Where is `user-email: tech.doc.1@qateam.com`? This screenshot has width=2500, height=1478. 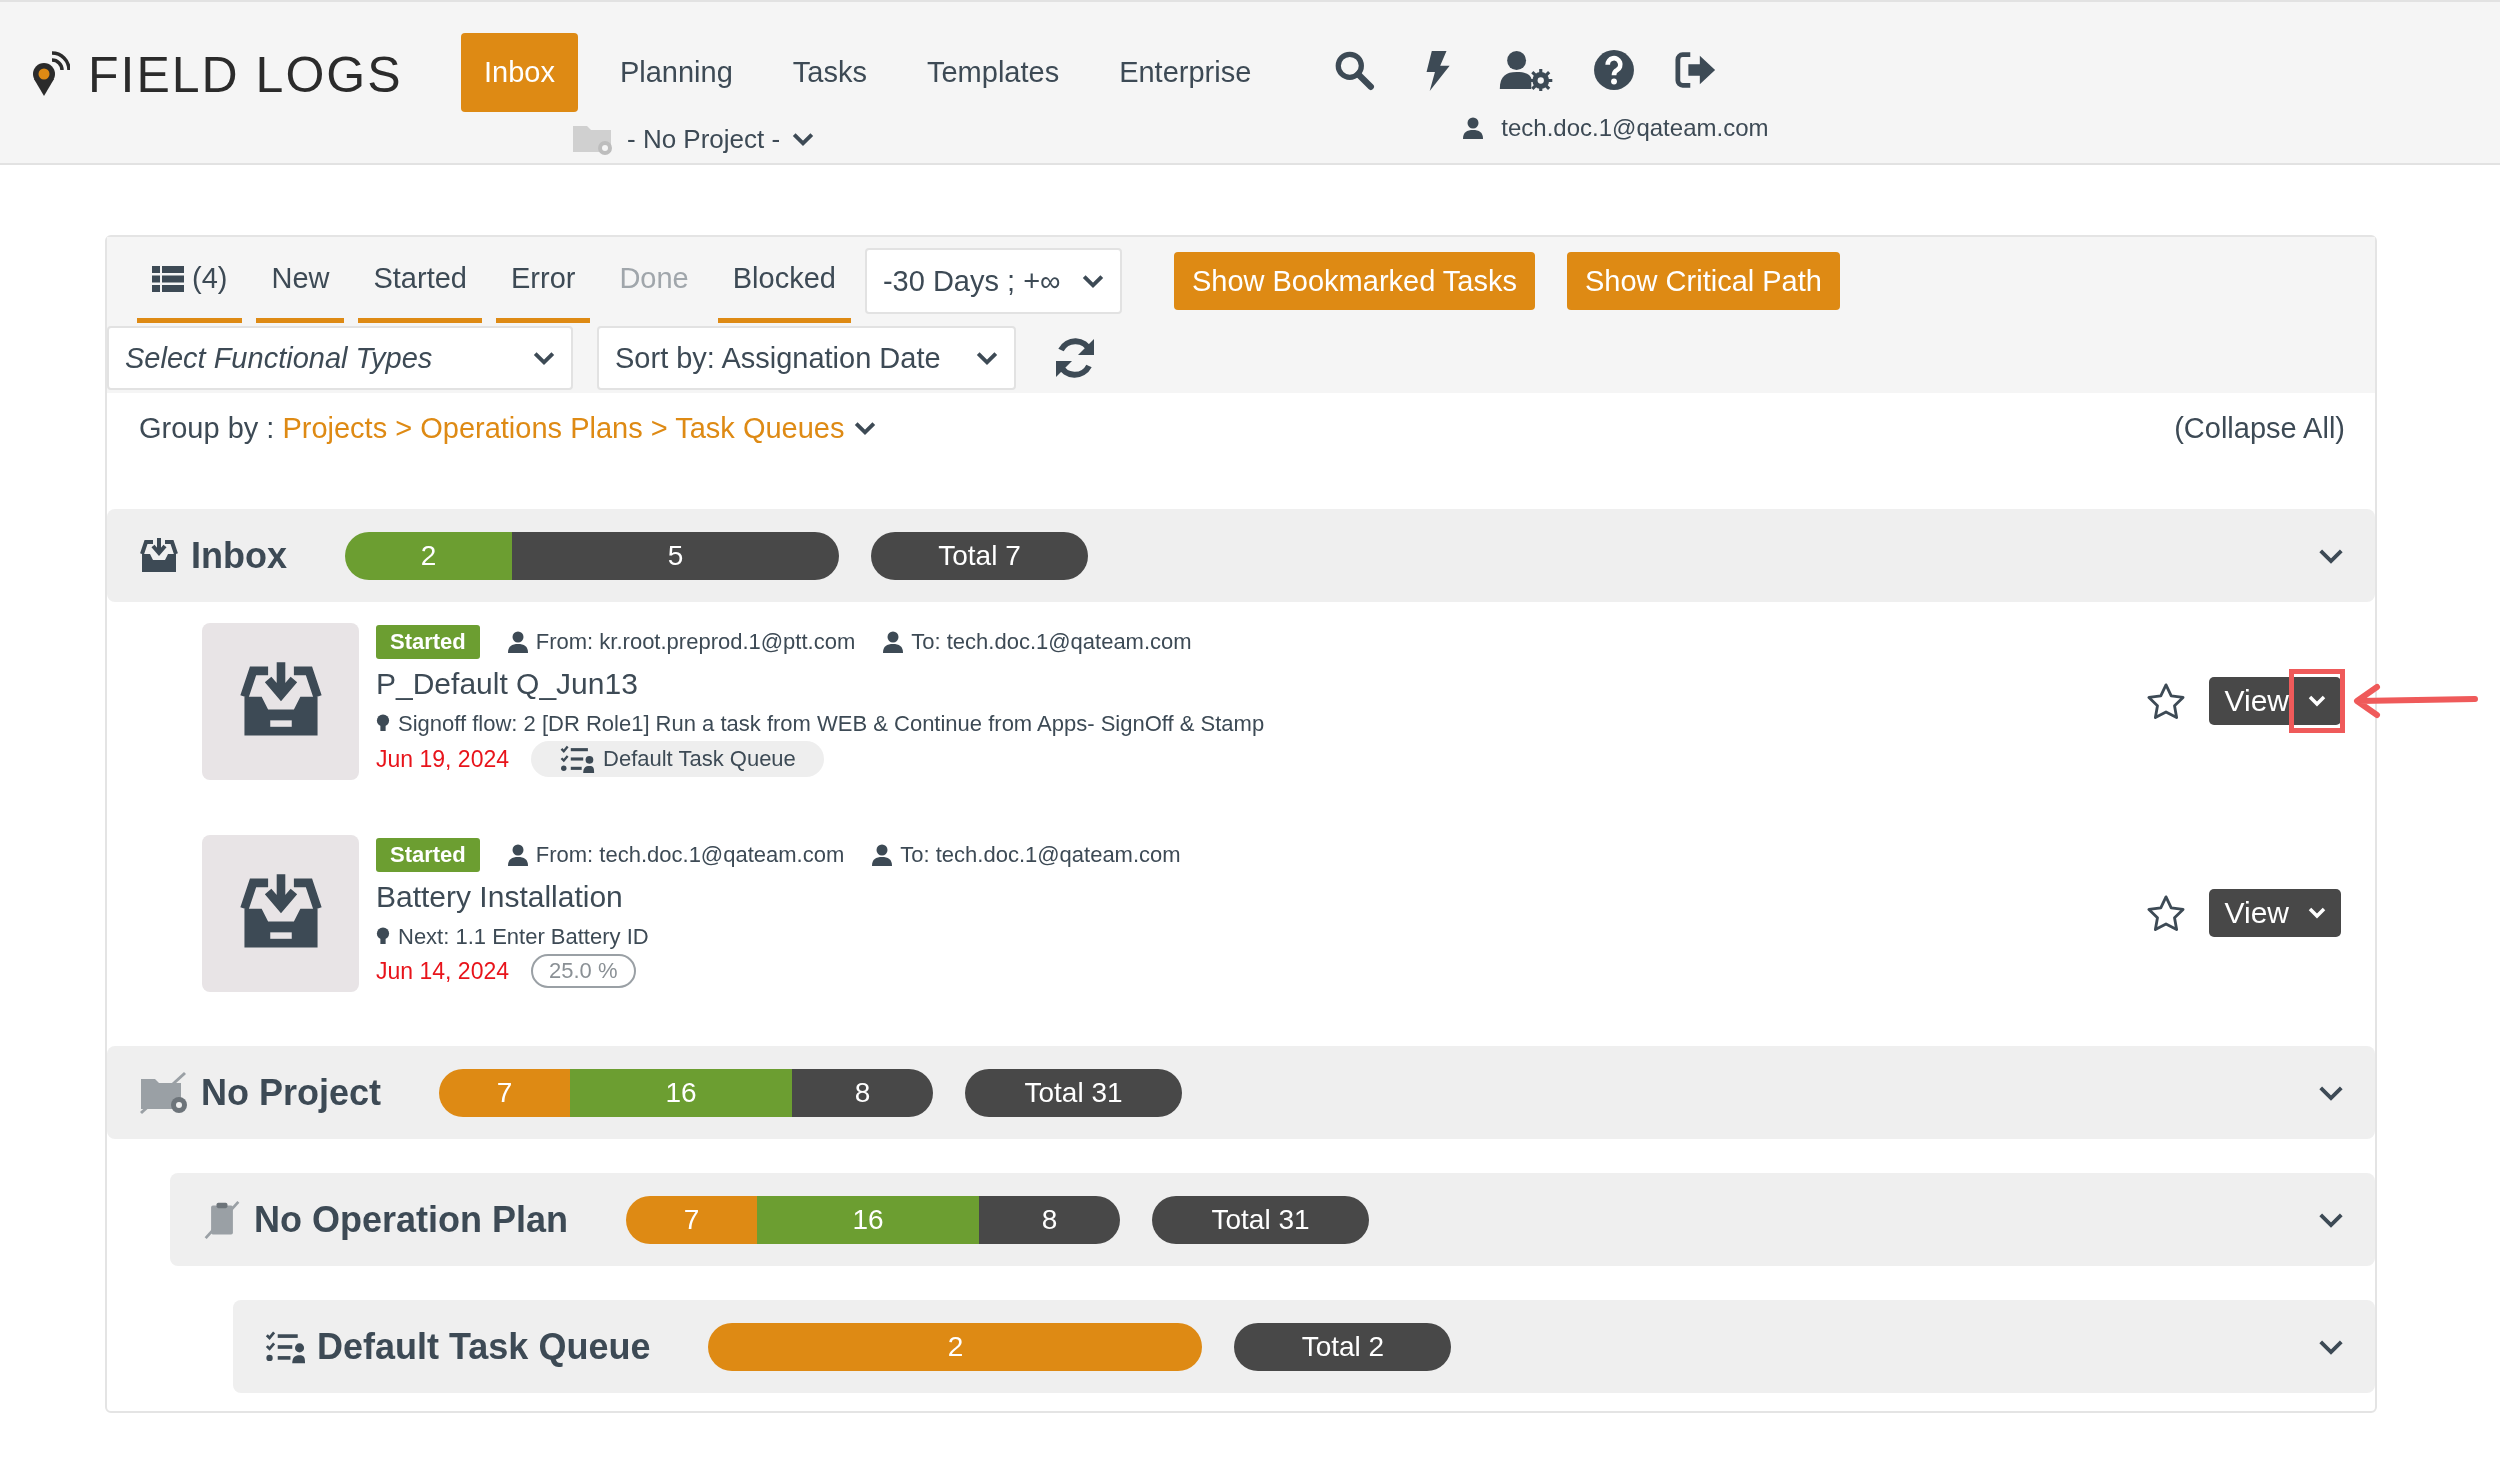 user-email: tech.doc.1@qateam.com is located at coordinates (1635, 128).